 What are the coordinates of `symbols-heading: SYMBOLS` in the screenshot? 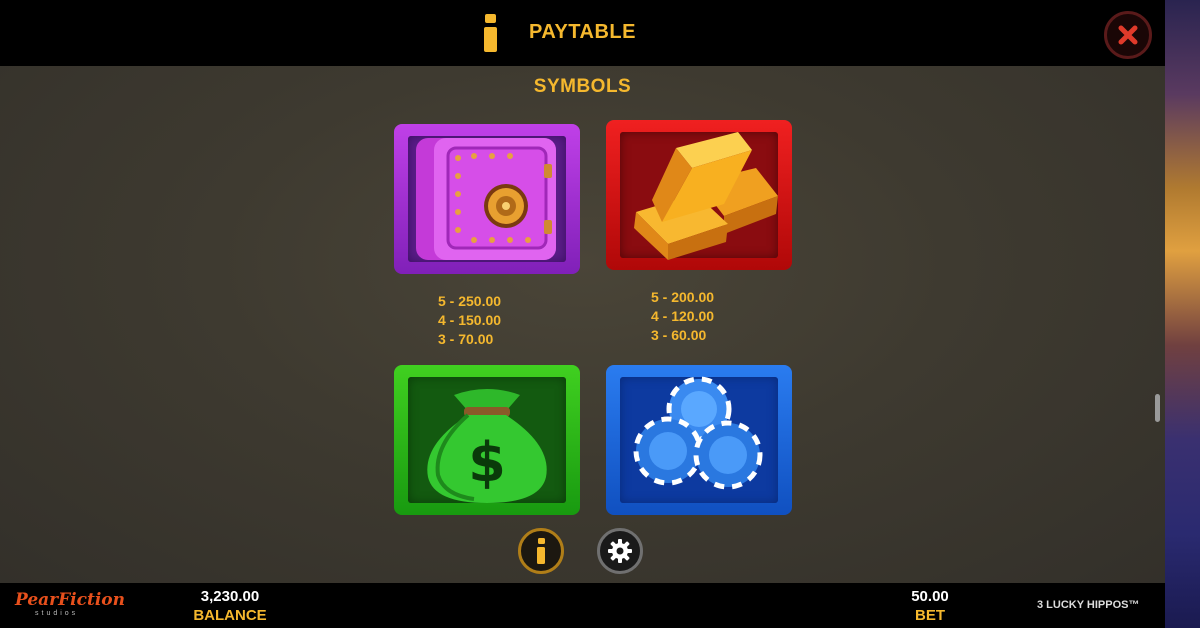 It's located at (582, 86).